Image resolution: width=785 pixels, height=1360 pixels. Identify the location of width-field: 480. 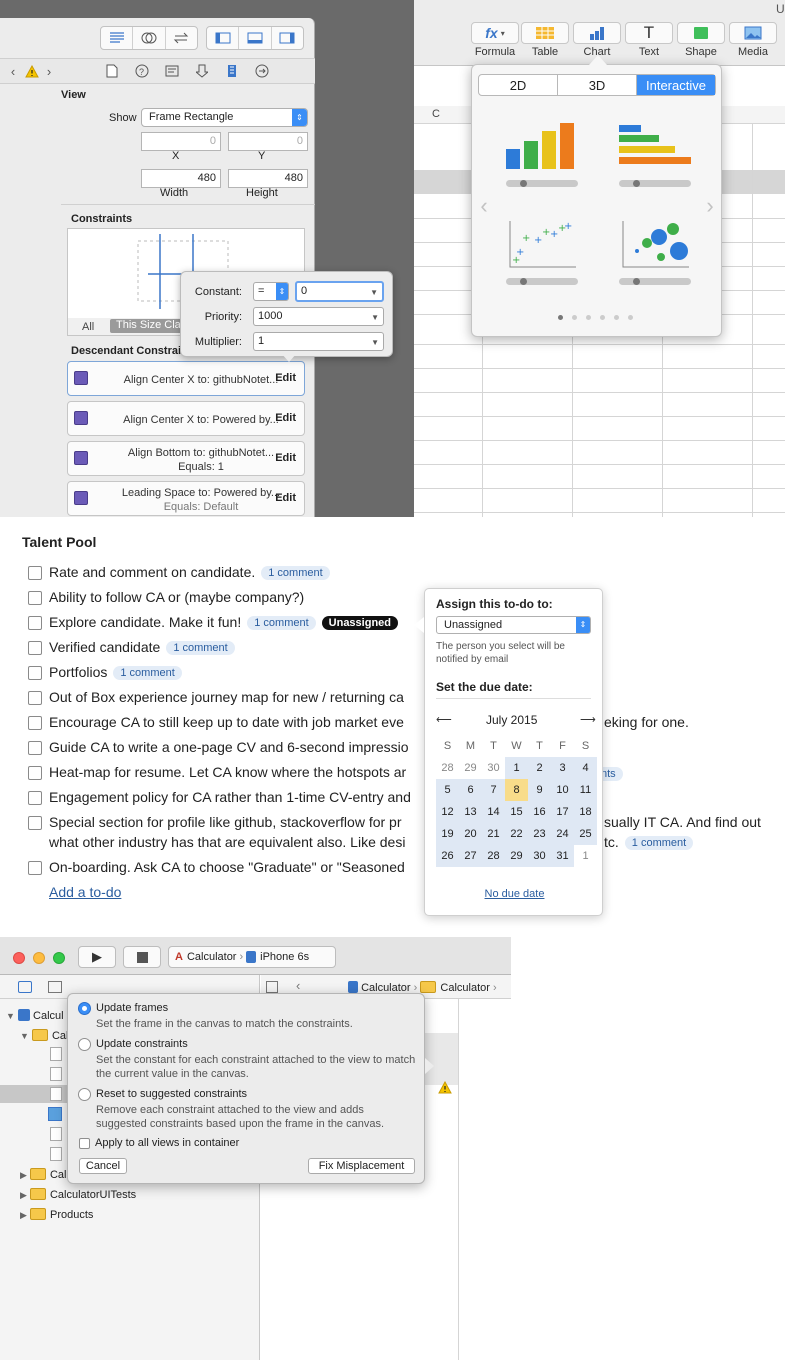
(181, 178).